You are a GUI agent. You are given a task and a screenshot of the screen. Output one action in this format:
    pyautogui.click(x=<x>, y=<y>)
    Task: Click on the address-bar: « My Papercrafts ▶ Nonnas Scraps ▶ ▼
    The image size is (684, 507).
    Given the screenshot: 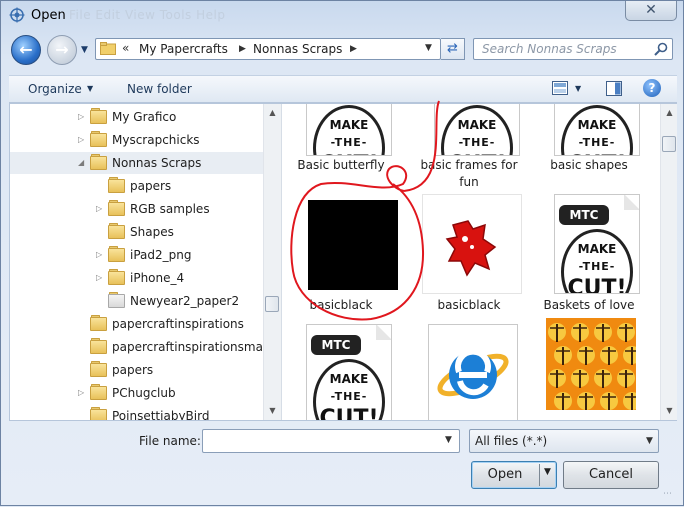 What is the action you would take?
    pyautogui.click(x=268, y=49)
    